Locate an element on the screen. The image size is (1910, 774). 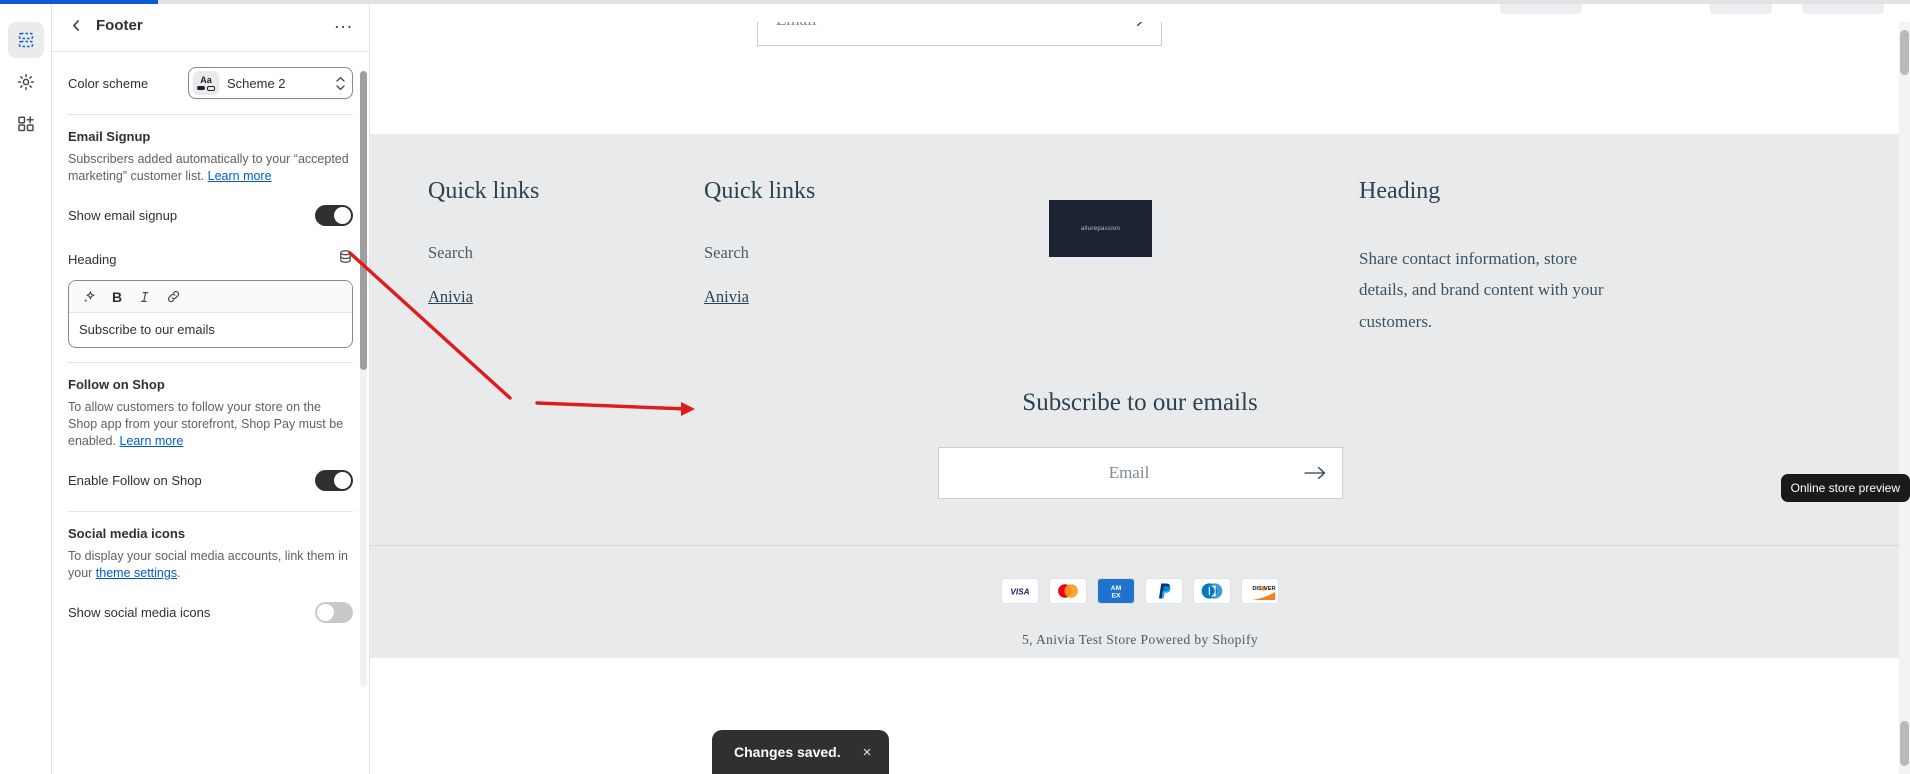
payment-icon-visa: VISA is located at coordinates (1020, 591).